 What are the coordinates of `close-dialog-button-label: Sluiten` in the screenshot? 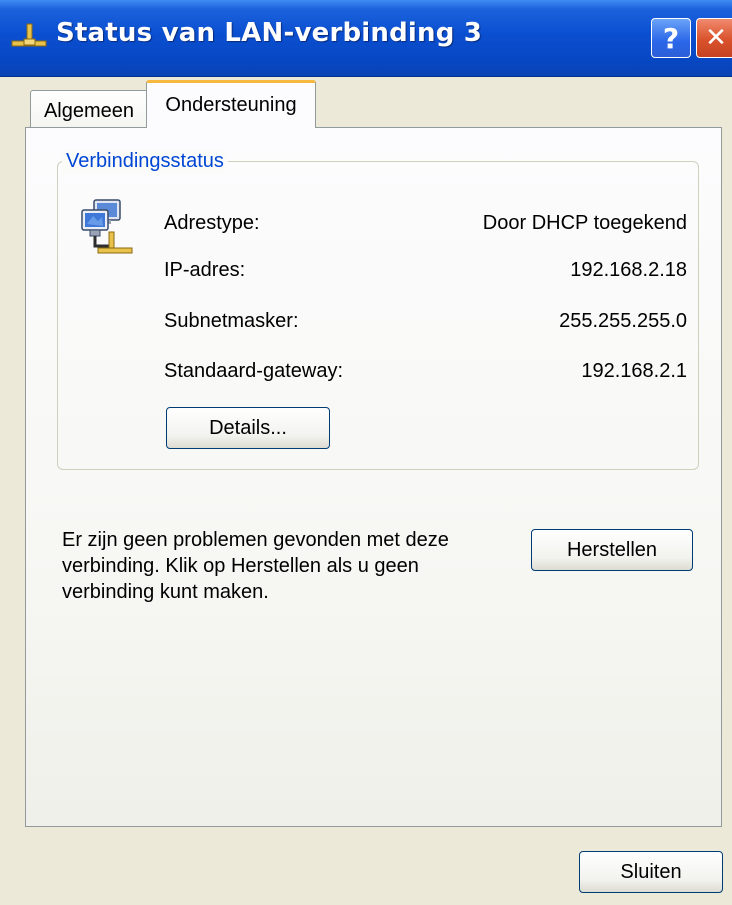 It's located at (651, 871).